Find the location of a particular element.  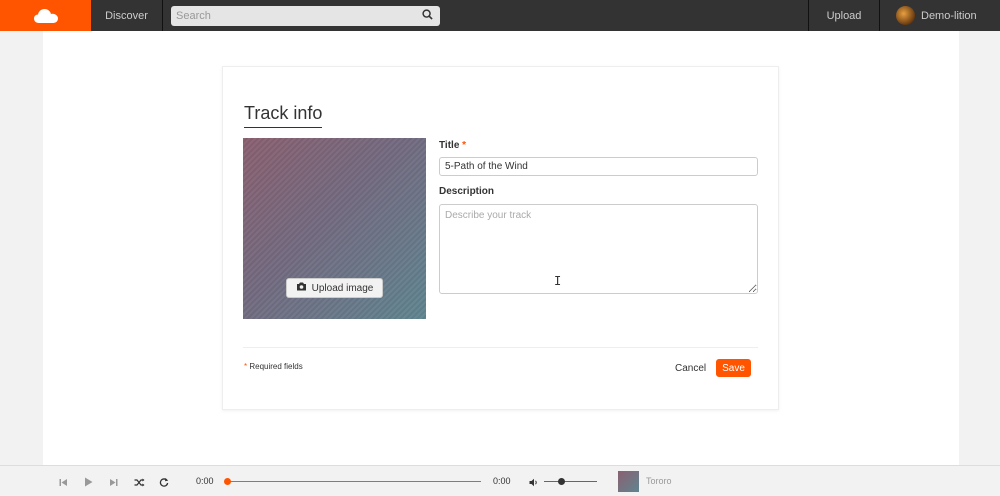

title-label-text: Title is located at coordinates (449, 145).